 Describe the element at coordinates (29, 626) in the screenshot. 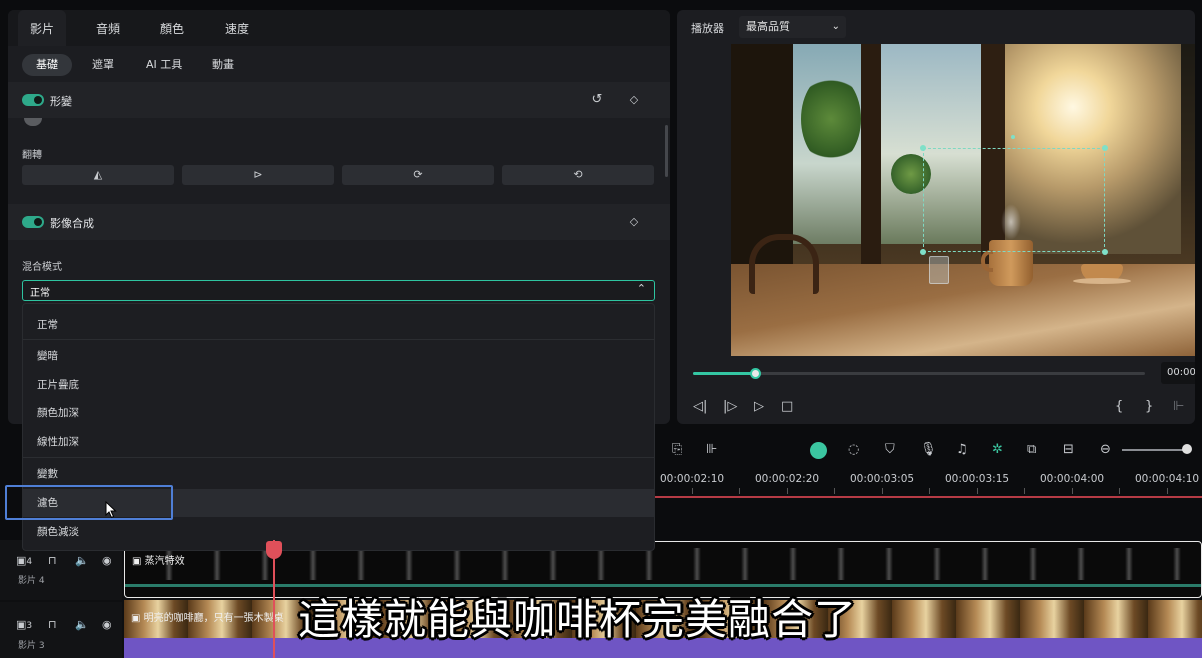

I see `track-number: 3` at that location.